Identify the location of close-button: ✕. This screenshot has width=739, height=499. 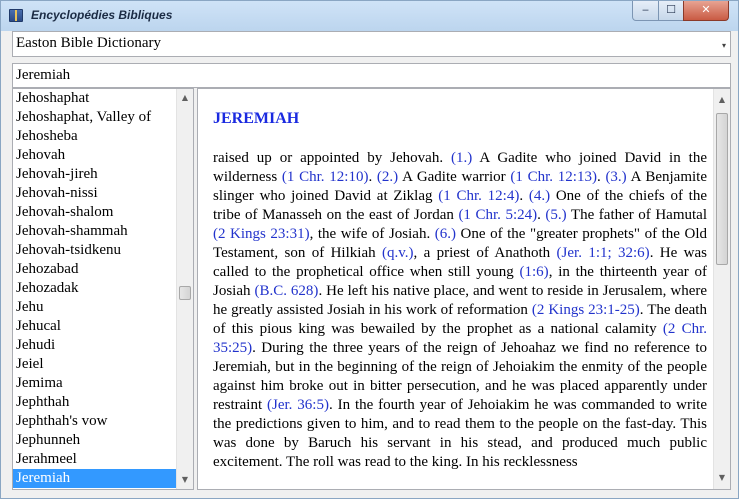
(706, 11).